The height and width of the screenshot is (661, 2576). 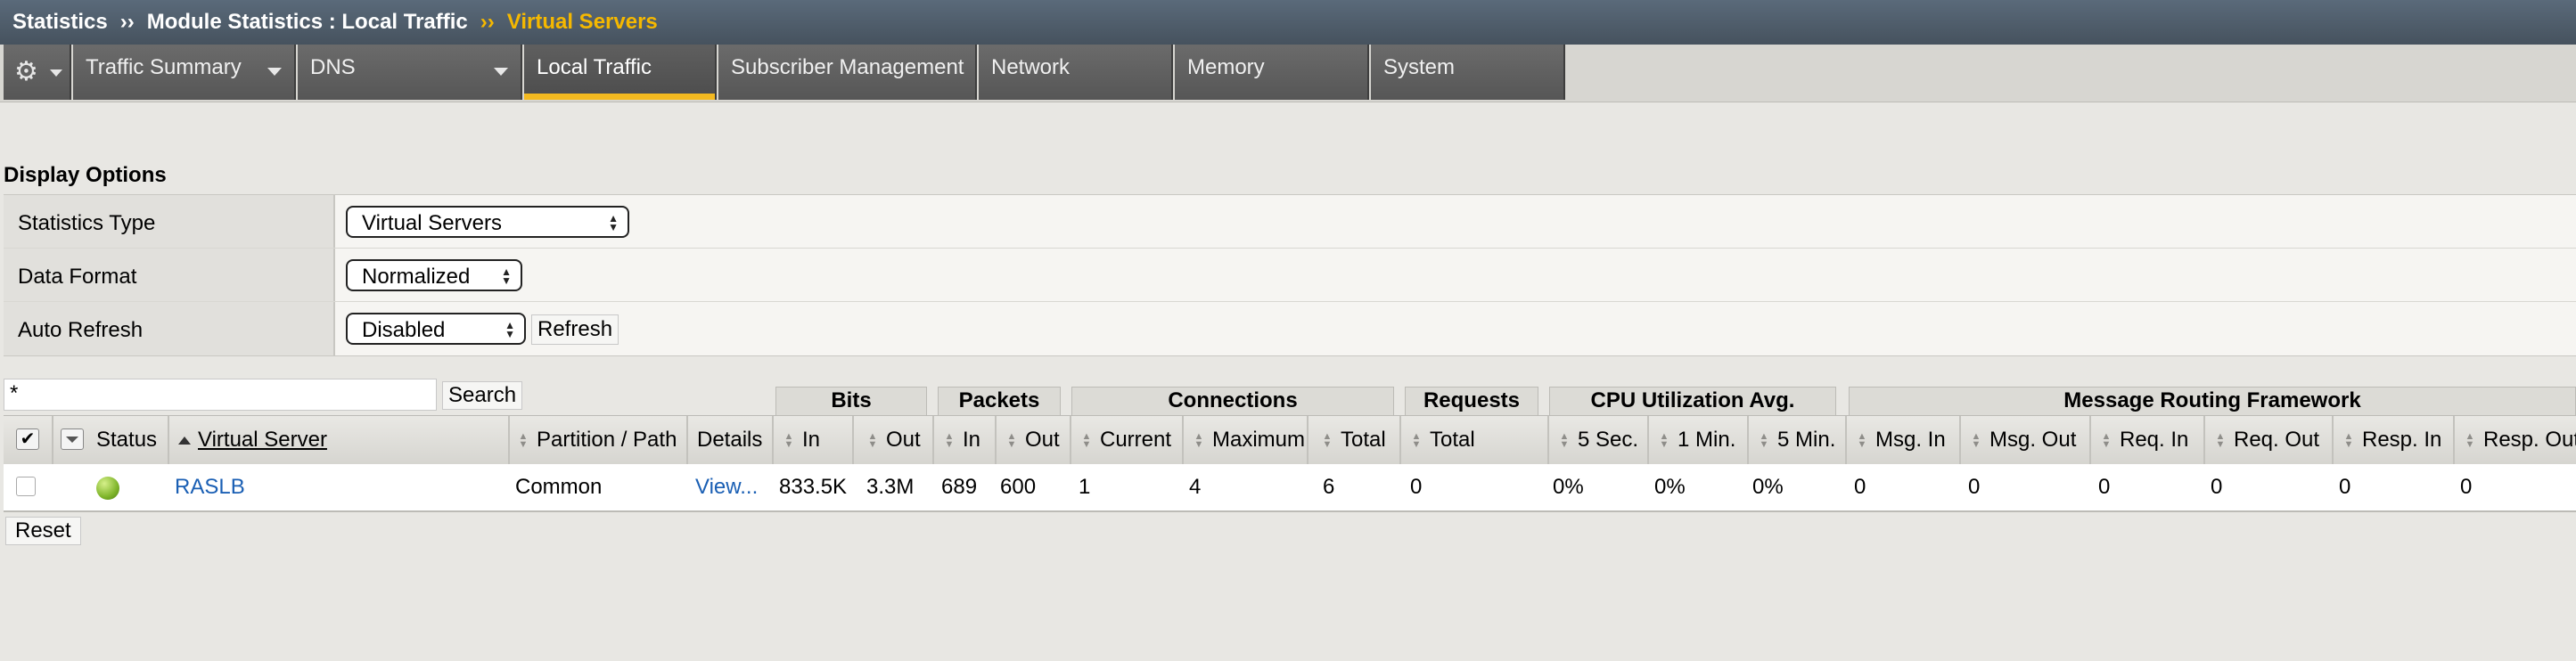 I want to click on breadcrumb-current: Virtual Servers, so click(x=582, y=22).